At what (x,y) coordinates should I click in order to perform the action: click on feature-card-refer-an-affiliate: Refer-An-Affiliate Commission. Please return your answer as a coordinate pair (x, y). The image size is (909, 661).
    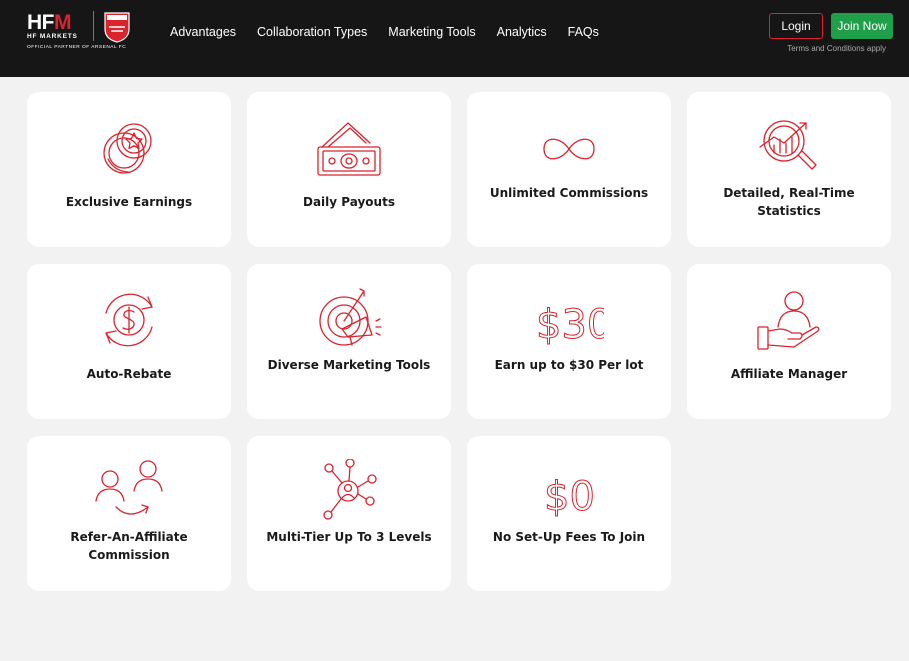
    Looking at the image, I should click on (129, 513).